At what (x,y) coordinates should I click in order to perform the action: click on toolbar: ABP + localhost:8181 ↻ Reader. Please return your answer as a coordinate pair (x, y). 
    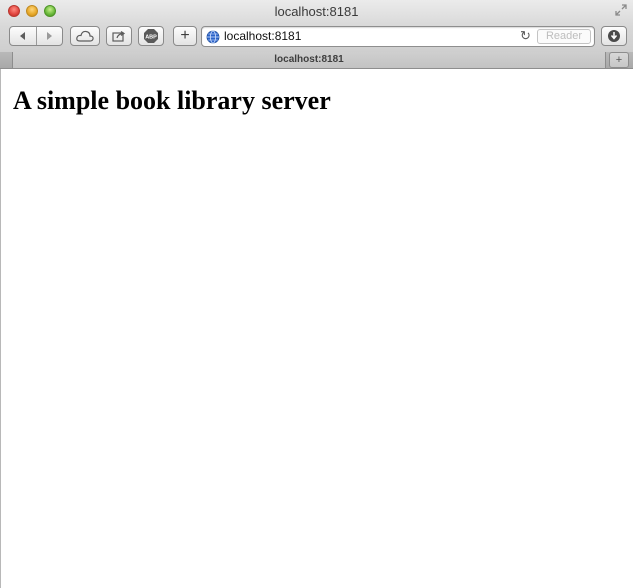
    Looking at the image, I should click on (316, 39).